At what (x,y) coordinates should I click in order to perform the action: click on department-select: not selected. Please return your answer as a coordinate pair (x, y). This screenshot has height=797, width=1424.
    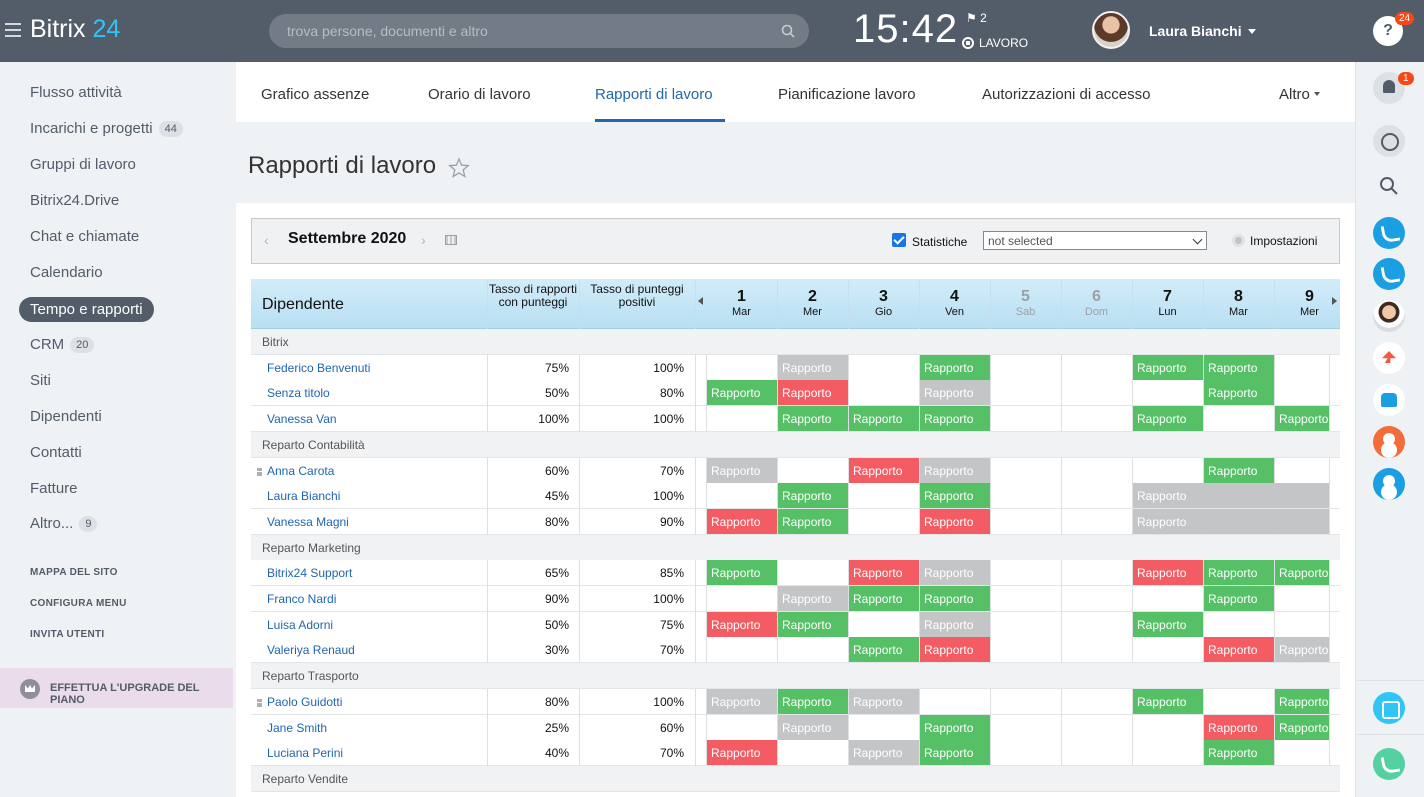
    Looking at the image, I should click on (1095, 240).